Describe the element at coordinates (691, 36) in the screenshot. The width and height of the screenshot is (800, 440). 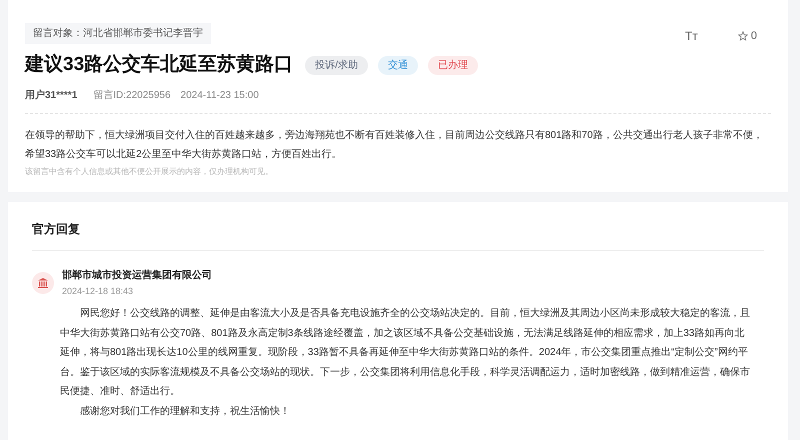
I see `font-size-button: Tт` at that location.